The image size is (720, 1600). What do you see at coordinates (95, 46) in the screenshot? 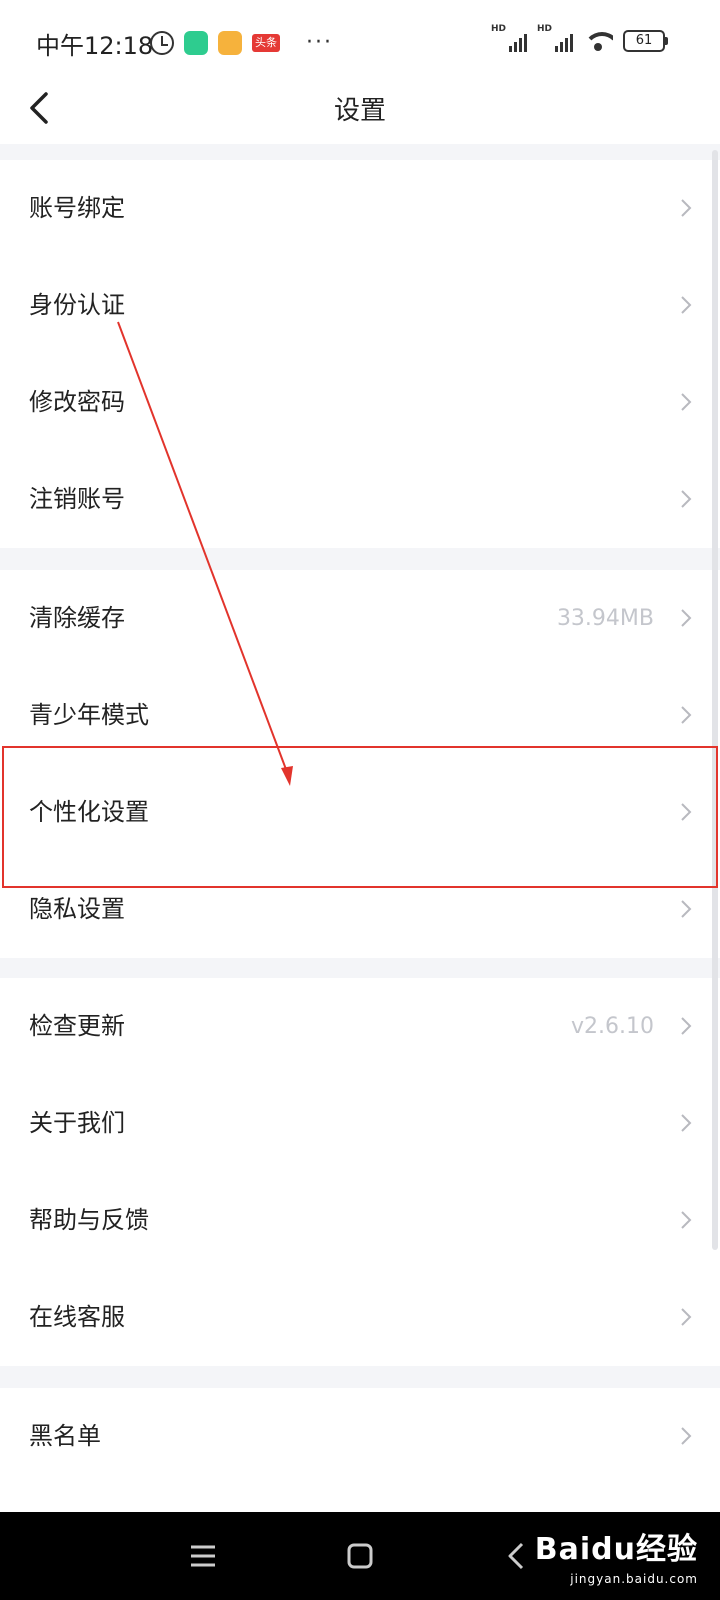
I see `status-time: 中午12:18` at bounding box center [95, 46].